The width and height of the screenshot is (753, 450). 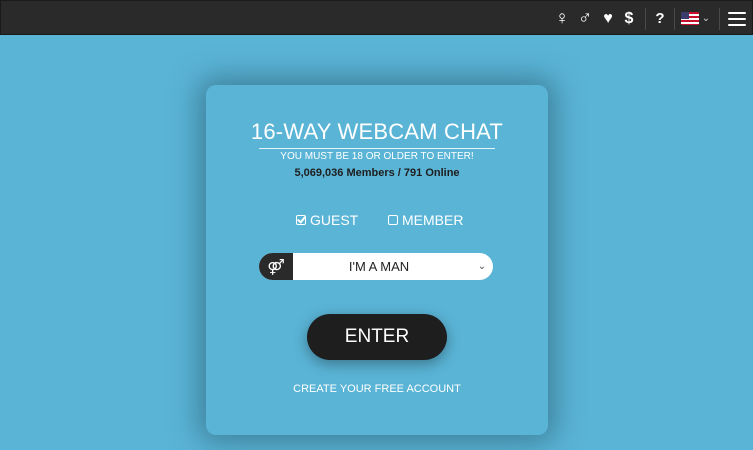 I want to click on gender-select: ⚤ I'M A MAN ⌄, so click(x=376, y=266).